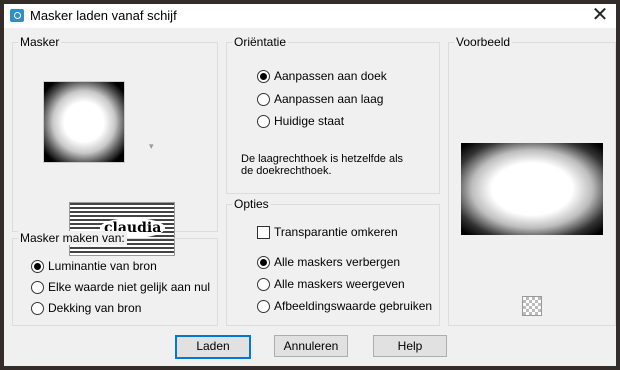 This screenshot has width=620, height=370. Describe the element at coordinates (329, 99) in the screenshot. I see `radio-label: Aanpassen aan laag` at that location.